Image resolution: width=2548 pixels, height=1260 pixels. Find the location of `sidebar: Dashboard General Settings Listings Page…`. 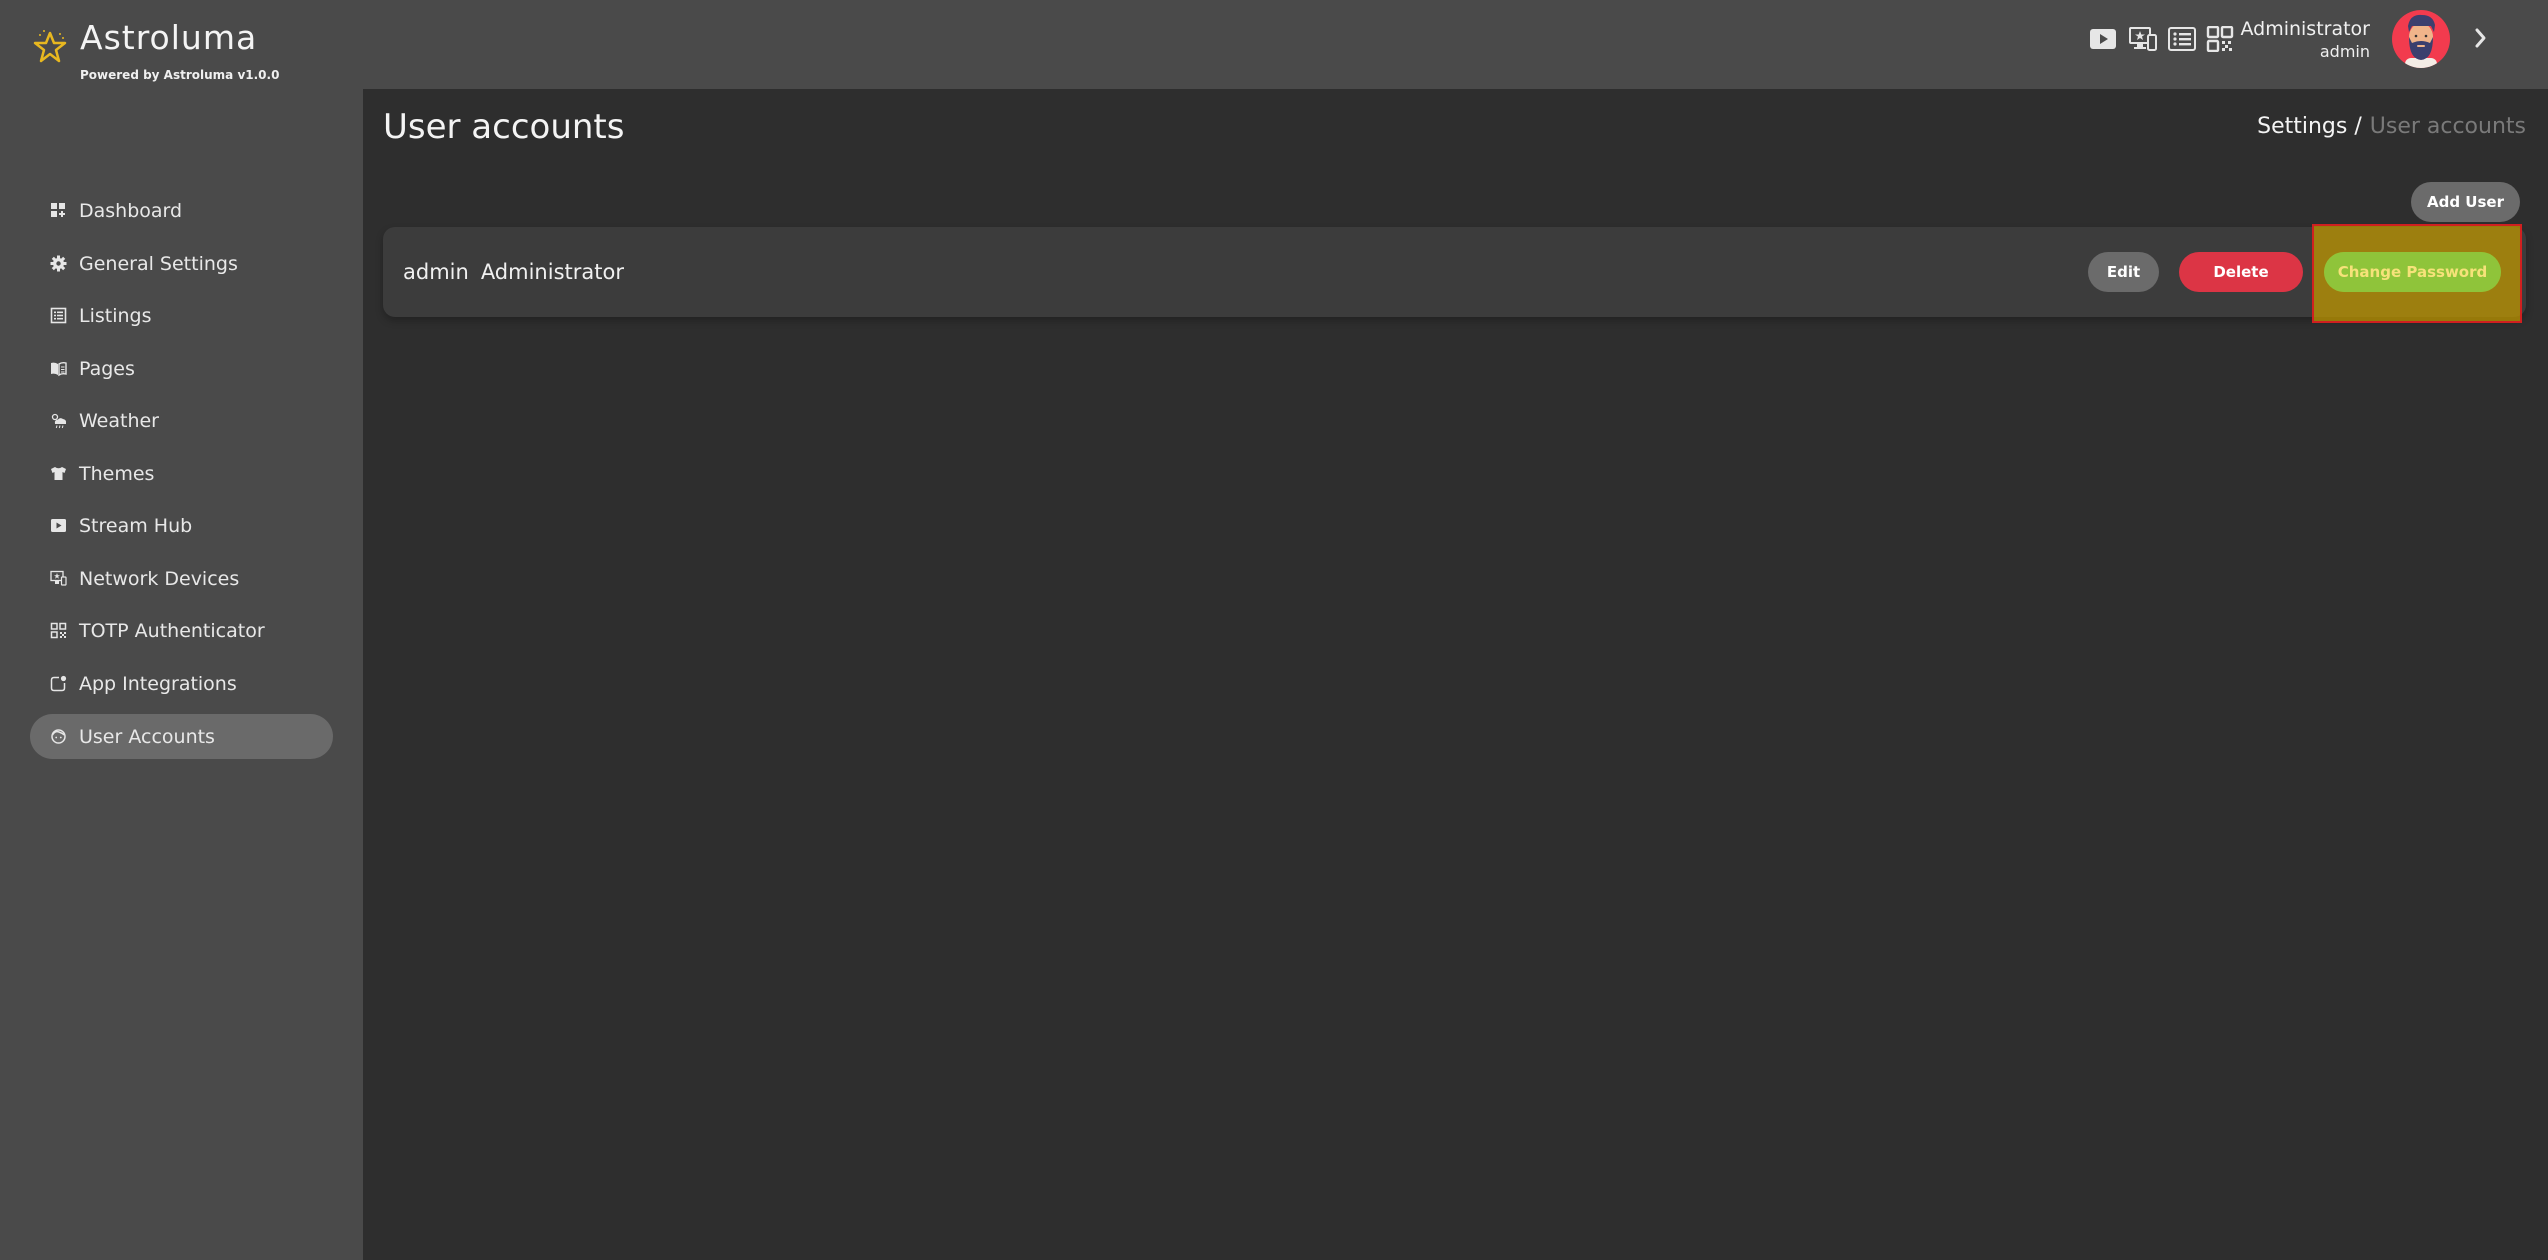

sidebar: Dashboard General Settings Listings Page… is located at coordinates (181, 674).